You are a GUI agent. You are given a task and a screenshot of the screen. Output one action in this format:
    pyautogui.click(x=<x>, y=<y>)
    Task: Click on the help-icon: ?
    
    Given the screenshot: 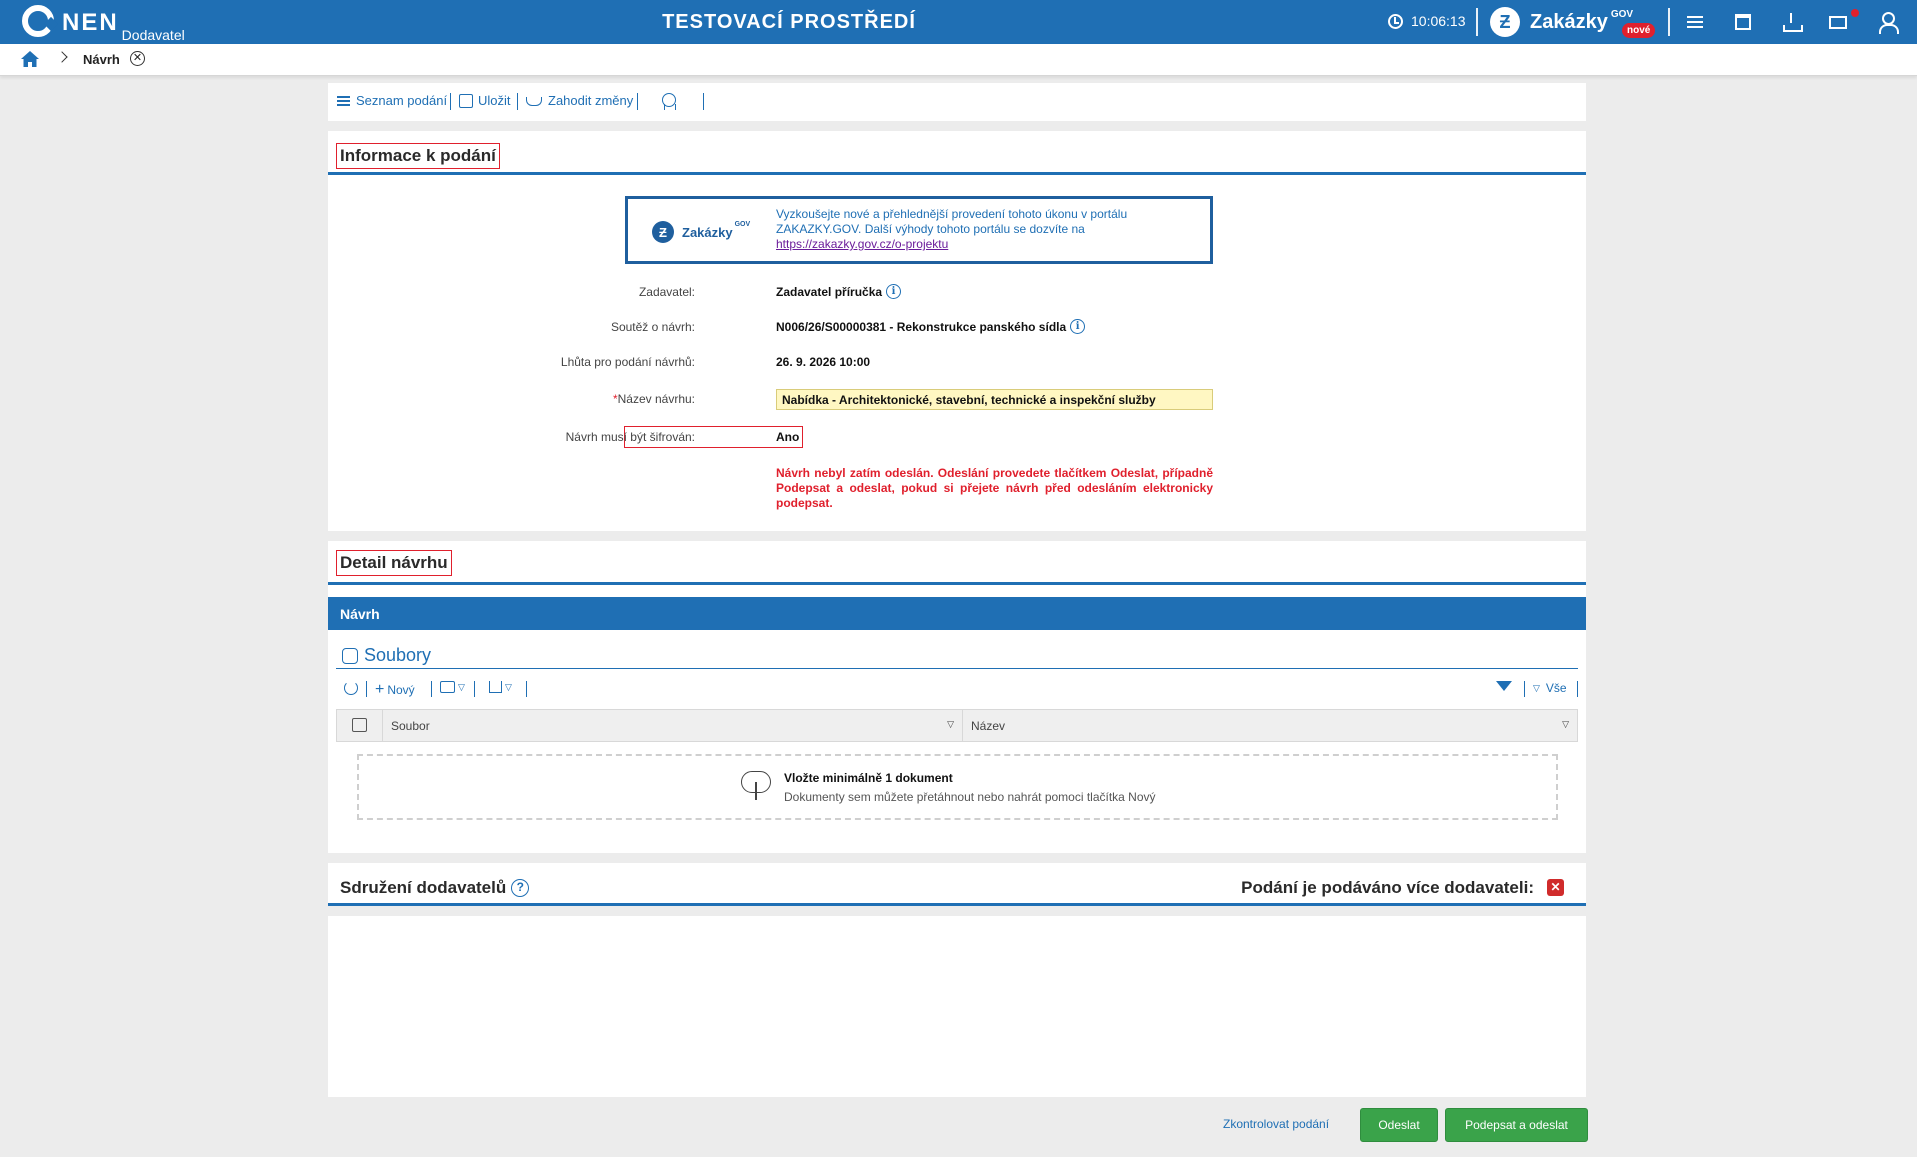 What is the action you would take?
    pyautogui.click(x=520, y=888)
    